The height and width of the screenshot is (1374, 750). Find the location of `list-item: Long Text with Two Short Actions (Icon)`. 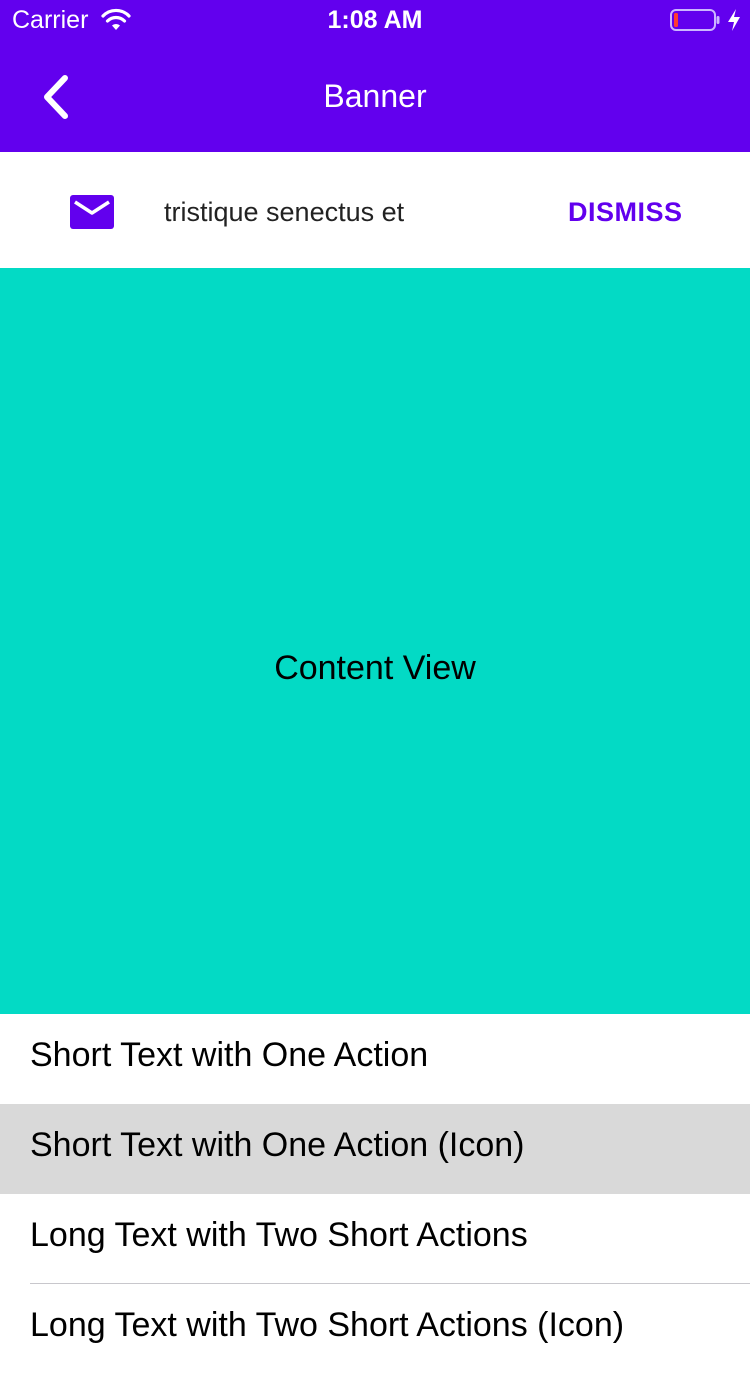

list-item: Long Text with Two Short Actions (Icon) is located at coordinates (375, 1329).